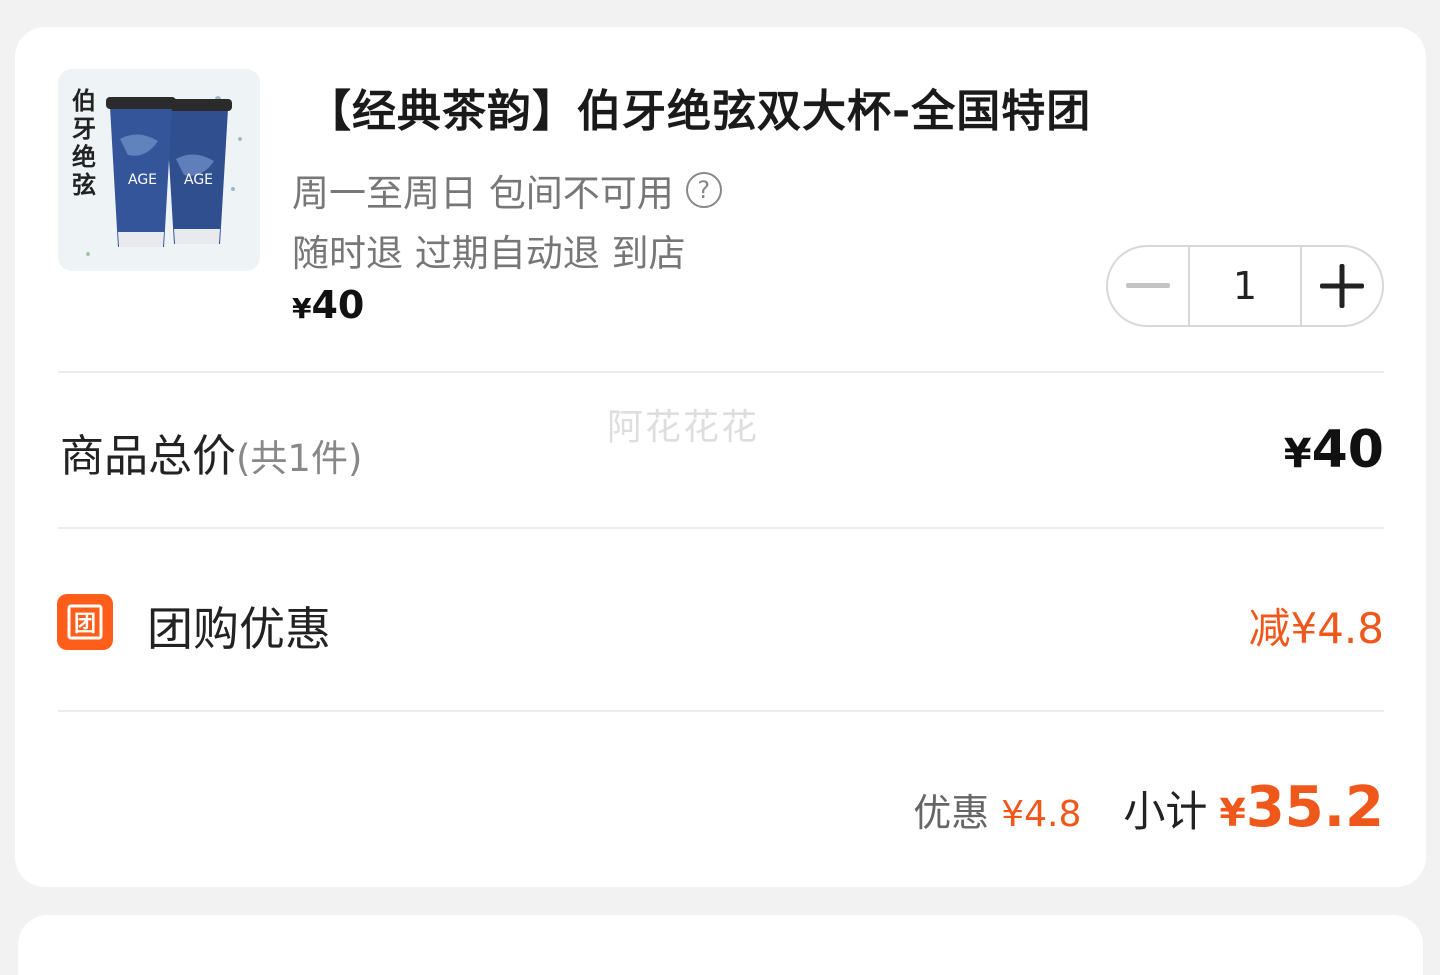 This screenshot has height=975, width=1440. I want to click on total-label-text: 商品总价, so click(148, 456).